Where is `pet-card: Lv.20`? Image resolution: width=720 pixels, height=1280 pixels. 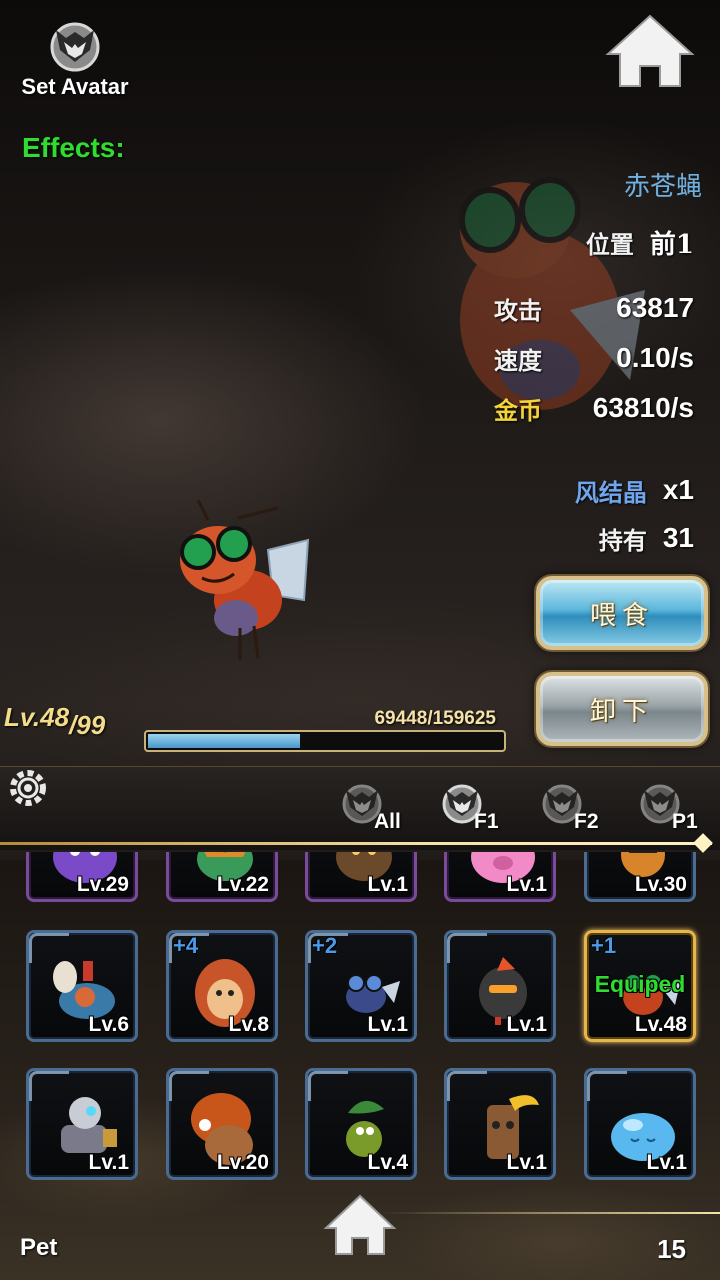
pet-card: Lv.20 is located at coordinates (222, 1124).